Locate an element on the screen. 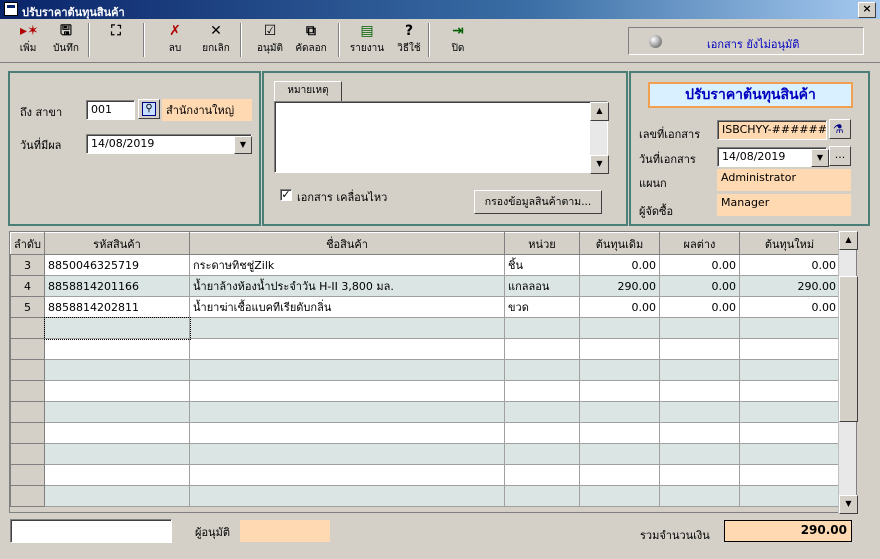  table-cell: น้ำยาฆ่าเชื้อแบคทีเรียดับกลิ่น is located at coordinates (347, 307).